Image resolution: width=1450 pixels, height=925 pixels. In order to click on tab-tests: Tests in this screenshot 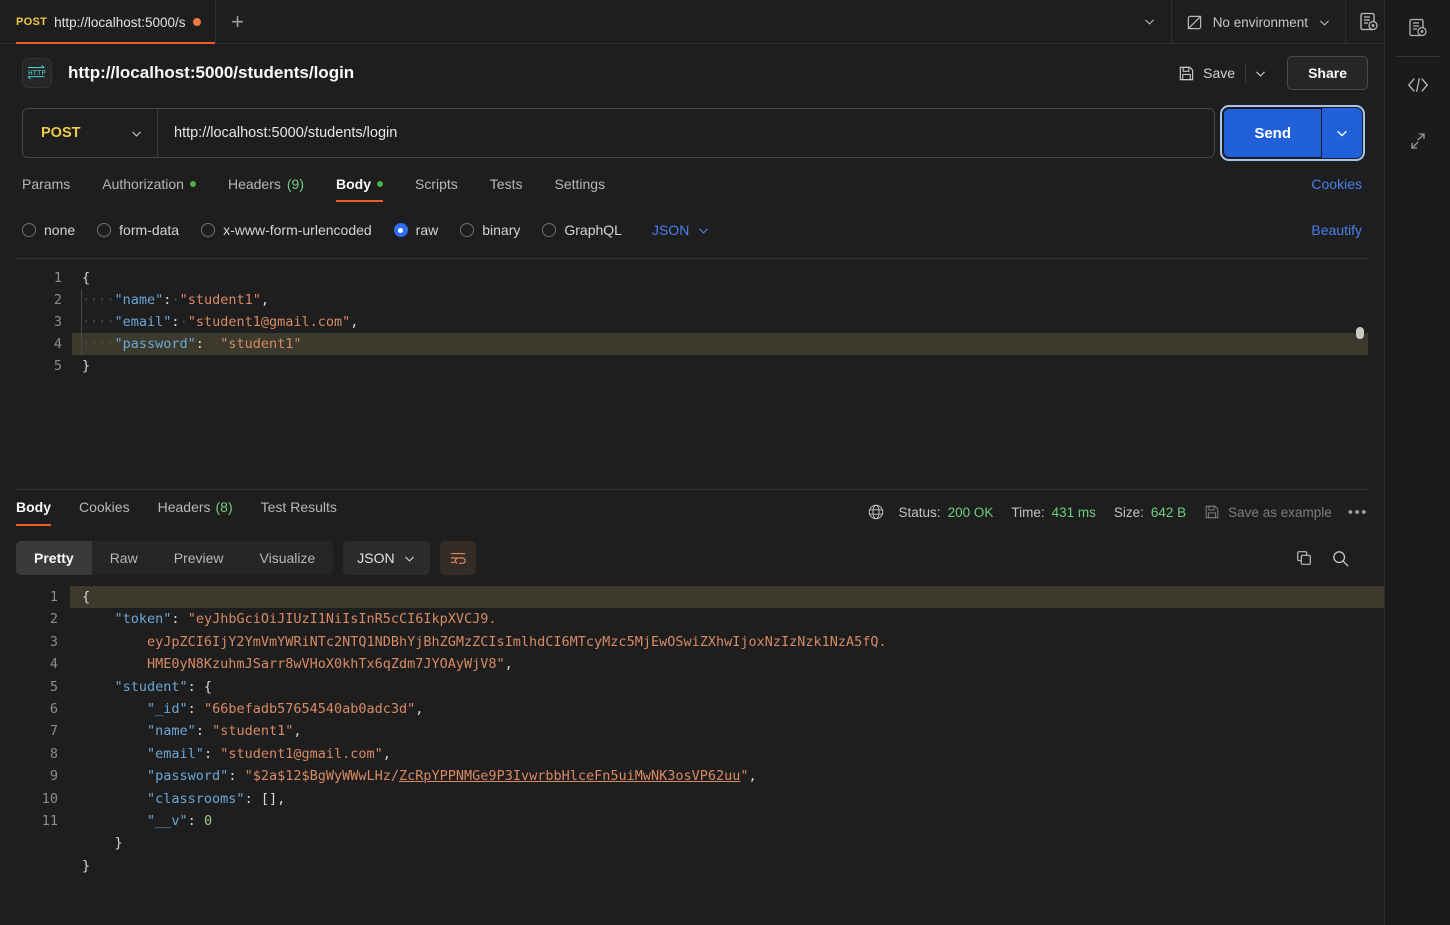, I will do `click(506, 189)`.